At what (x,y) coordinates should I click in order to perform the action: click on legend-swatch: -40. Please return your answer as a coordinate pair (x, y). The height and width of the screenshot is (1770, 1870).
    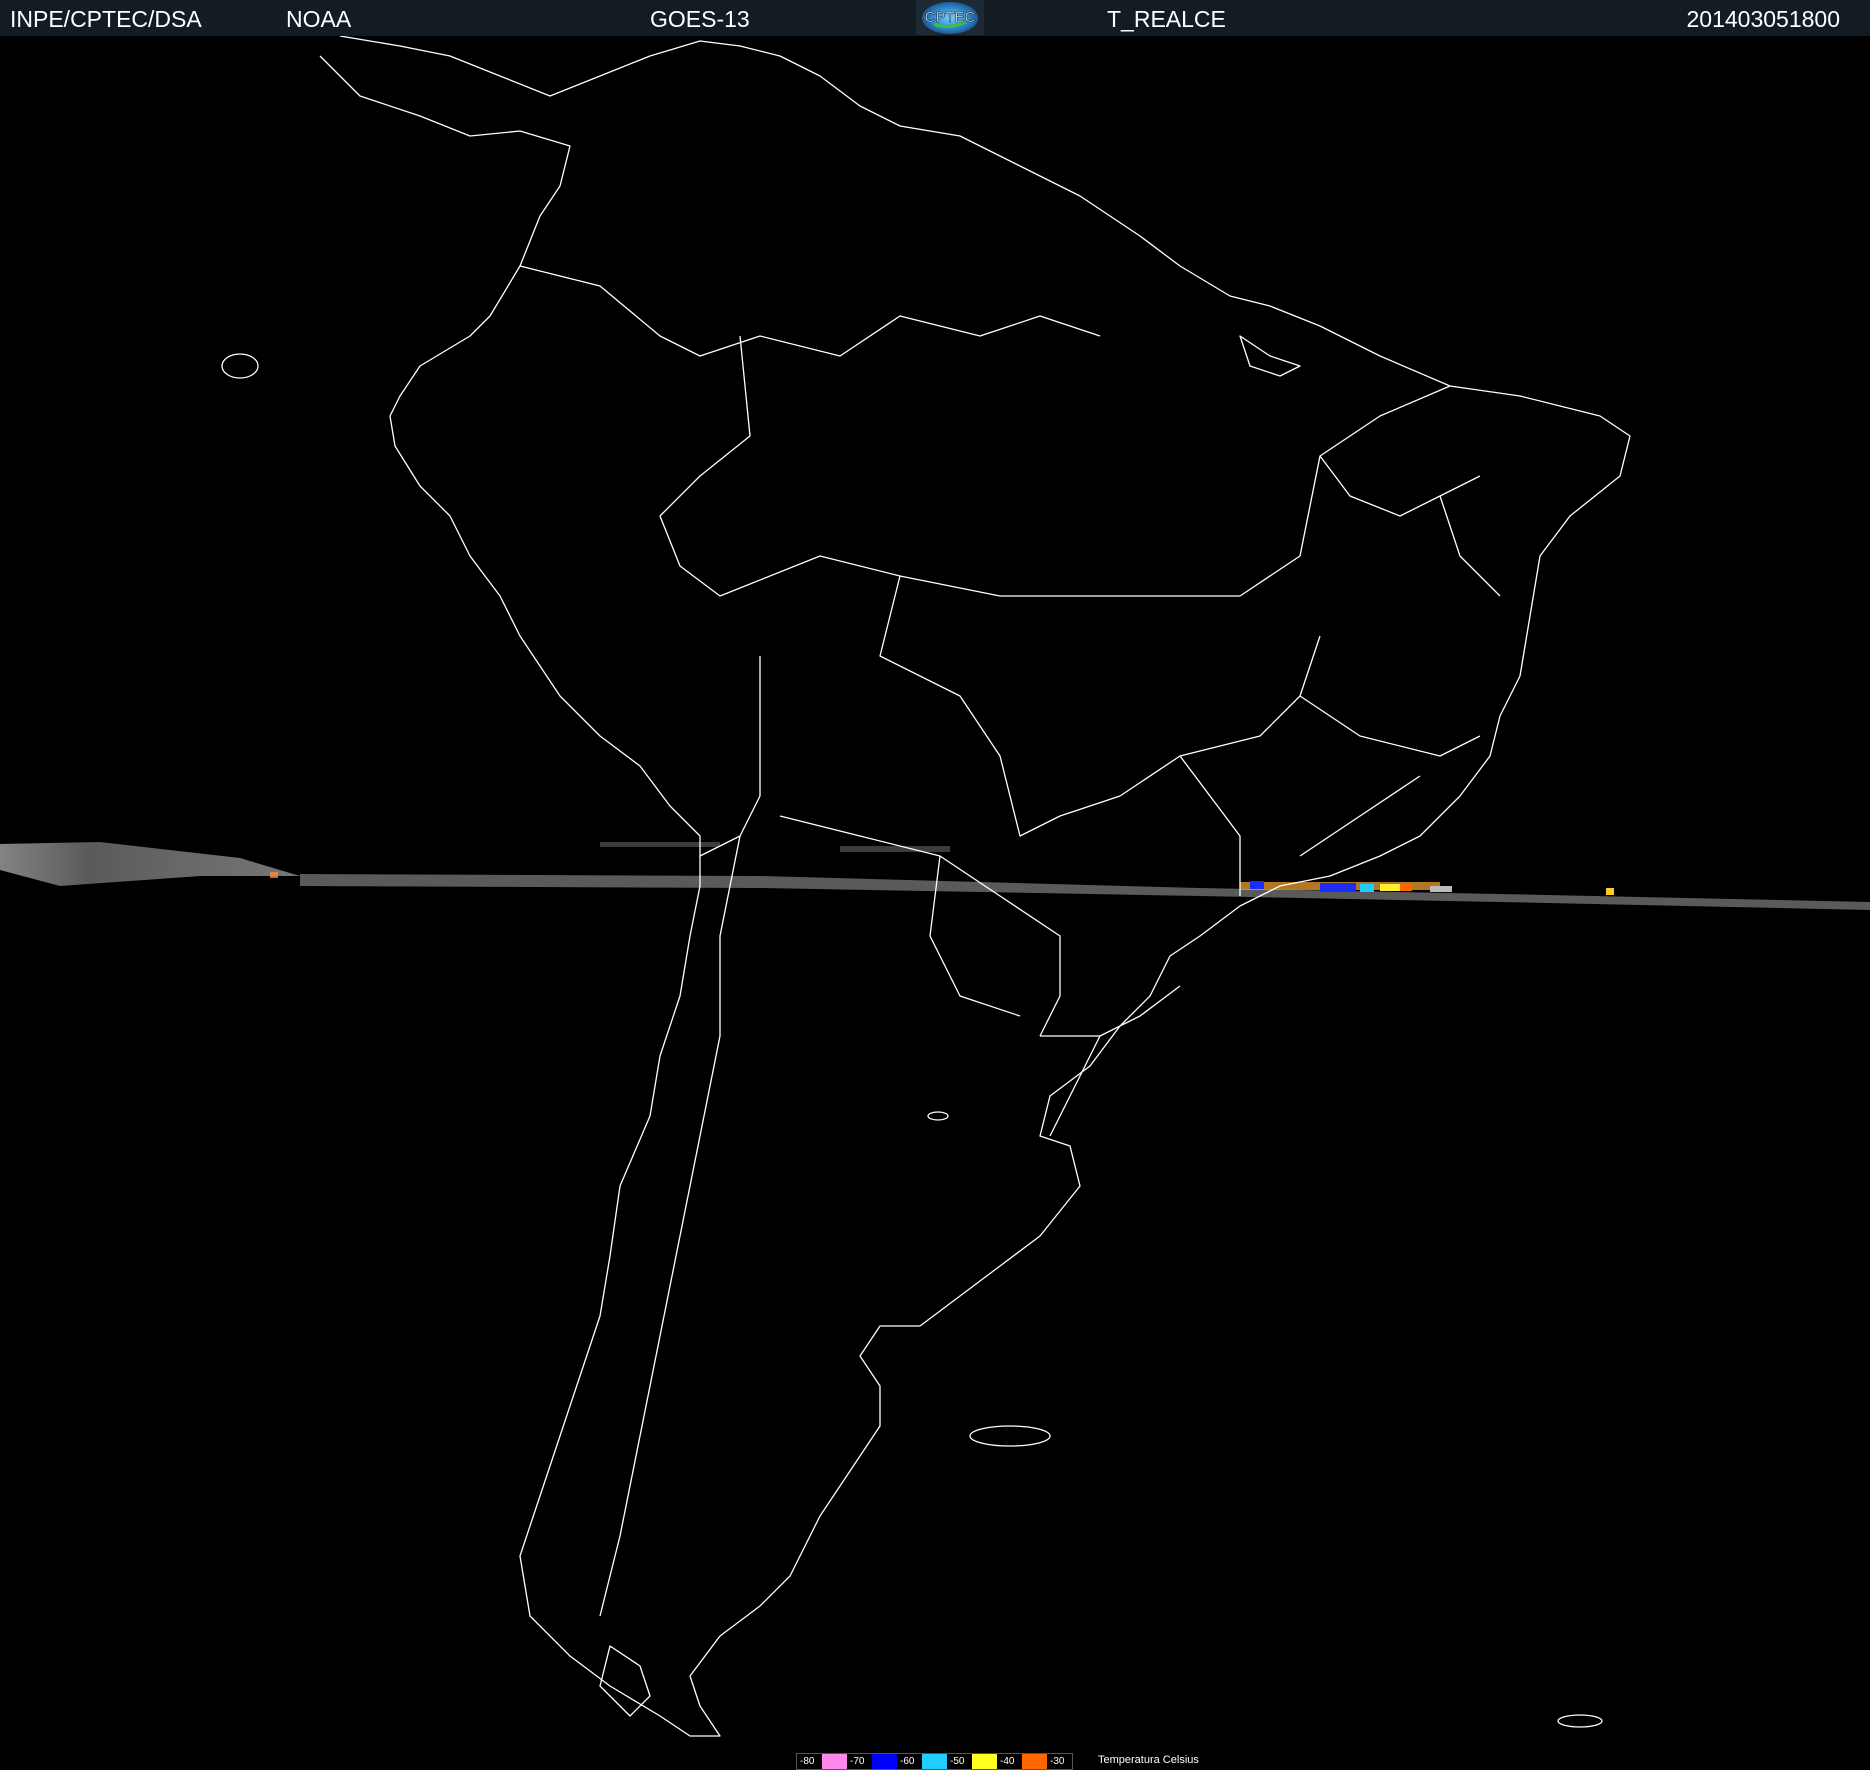
    Looking at the image, I should click on (1009, 1761).